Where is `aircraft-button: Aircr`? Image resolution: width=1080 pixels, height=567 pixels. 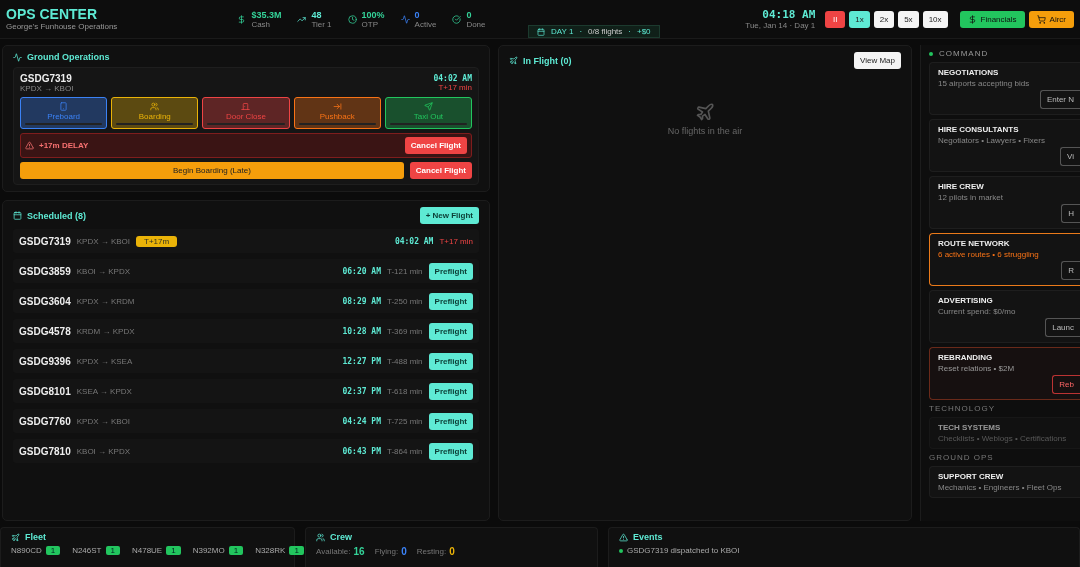 aircraft-button: Aircr is located at coordinates (1051, 19).